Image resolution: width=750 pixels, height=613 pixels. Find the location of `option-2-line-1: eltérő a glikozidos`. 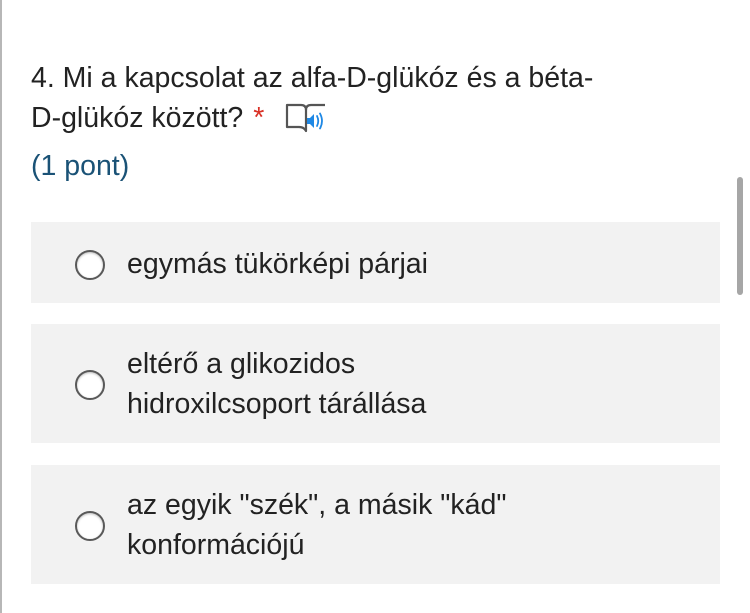

option-2-line-1: eltérő a glikozidos is located at coordinates (241, 364).